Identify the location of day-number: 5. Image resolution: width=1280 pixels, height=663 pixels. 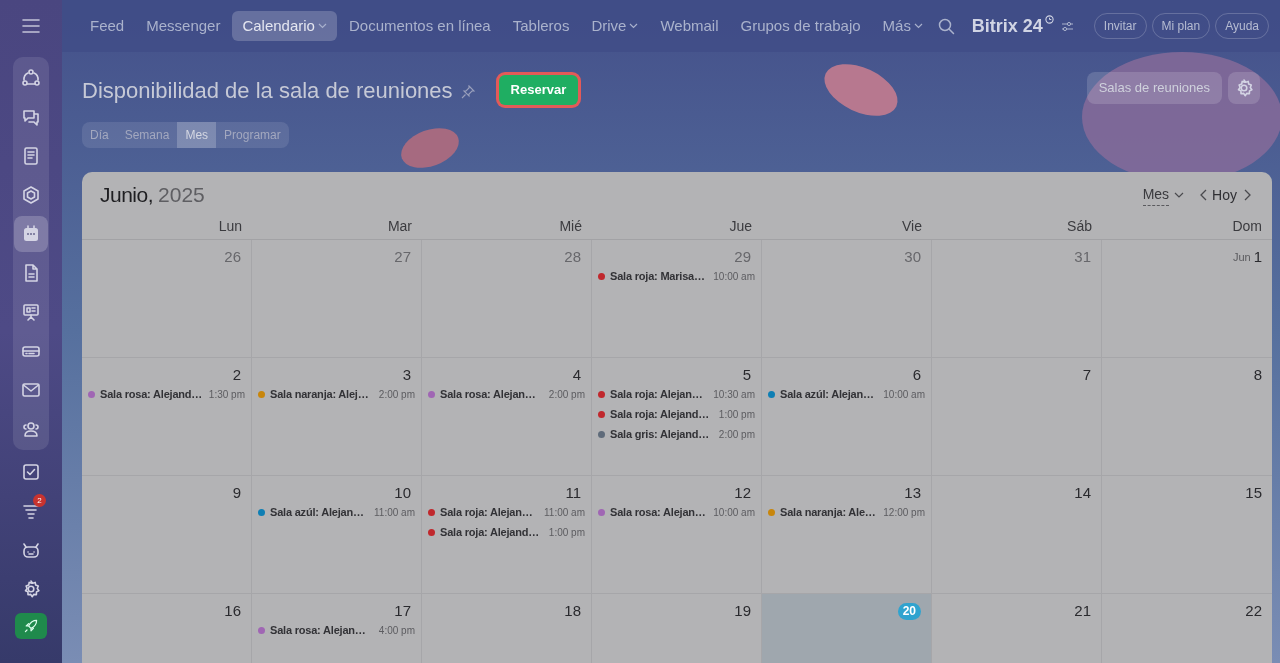
(746, 374).